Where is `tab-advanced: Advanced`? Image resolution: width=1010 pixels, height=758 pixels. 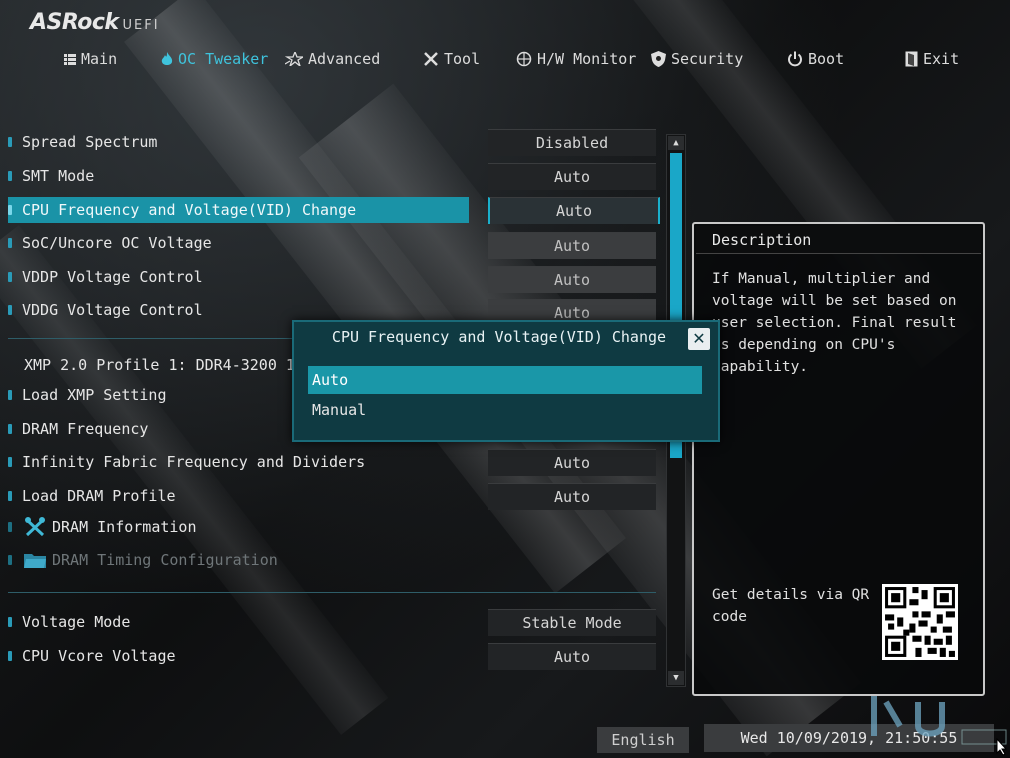 tab-advanced: Advanced is located at coordinates (332, 59).